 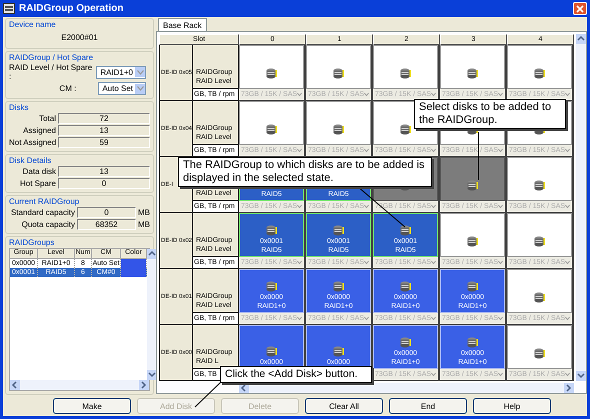 I want to click on field-label: Assigned, so click(x=39, y=130).